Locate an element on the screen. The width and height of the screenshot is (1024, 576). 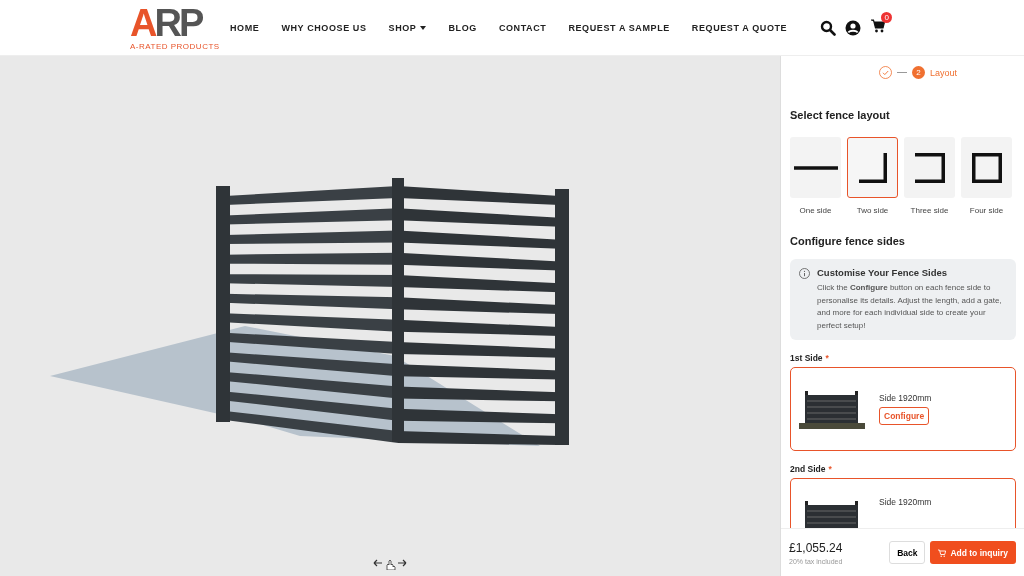
nav-link: SHOP is located at coordinates (407, 27).